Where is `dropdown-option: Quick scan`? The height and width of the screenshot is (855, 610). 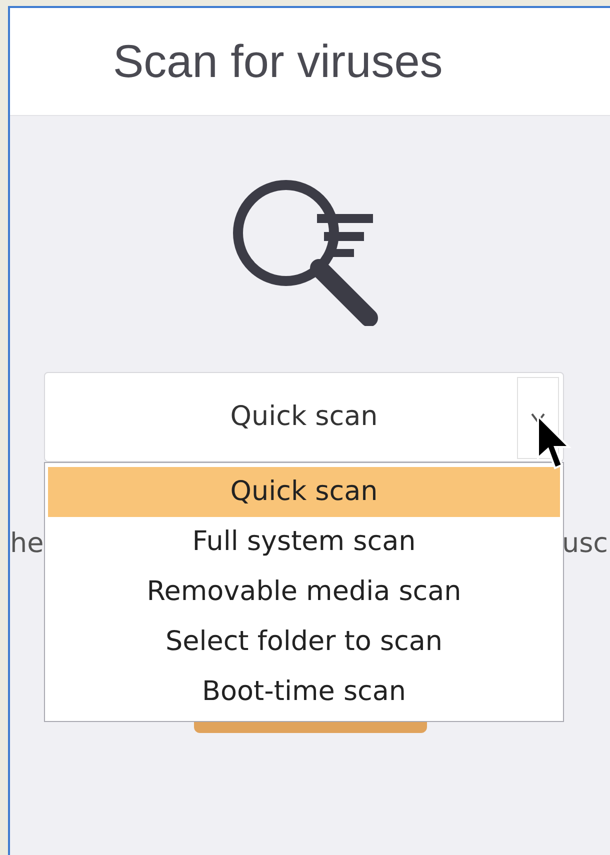 dropdown-option: Quick scan is located at coordinates (304, 492).